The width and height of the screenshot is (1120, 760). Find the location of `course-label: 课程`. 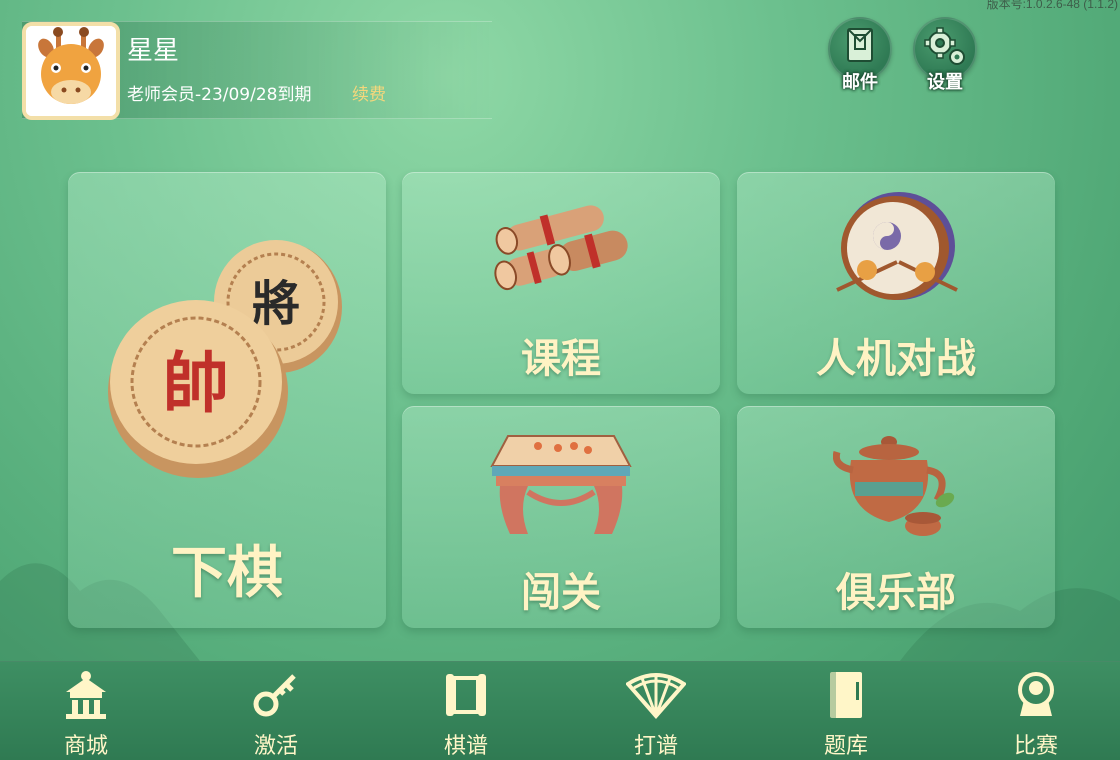

course-label: 课程 is located at coordinates (561, 358).